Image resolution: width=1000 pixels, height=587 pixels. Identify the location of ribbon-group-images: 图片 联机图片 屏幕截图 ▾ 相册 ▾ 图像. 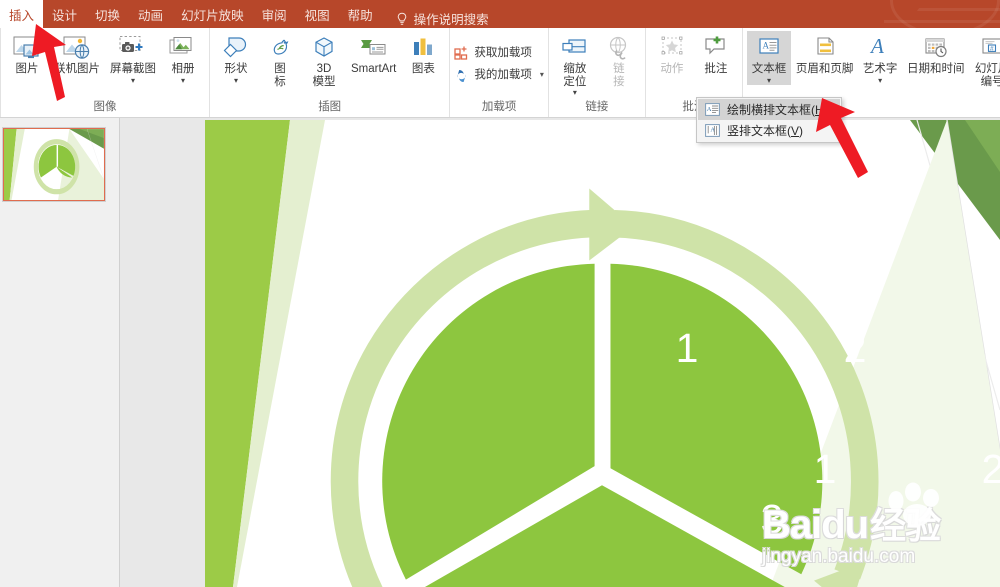
(105, 72).